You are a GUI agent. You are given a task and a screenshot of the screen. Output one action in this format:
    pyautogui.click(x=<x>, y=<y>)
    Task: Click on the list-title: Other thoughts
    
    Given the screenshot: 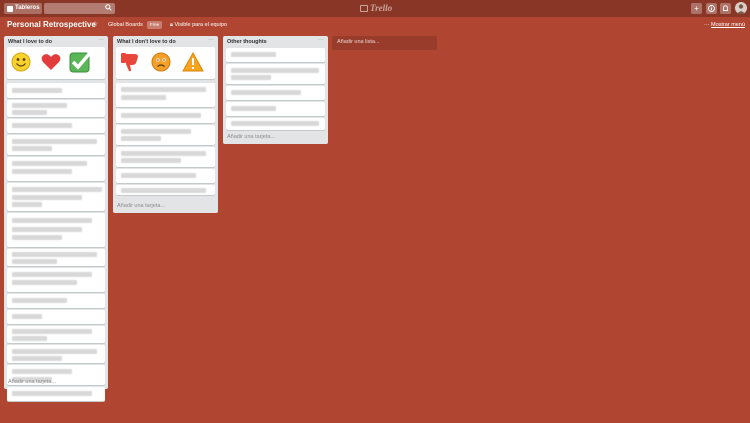 What is the action you would take?
    pyautogui.click(x=247, y=42)
    